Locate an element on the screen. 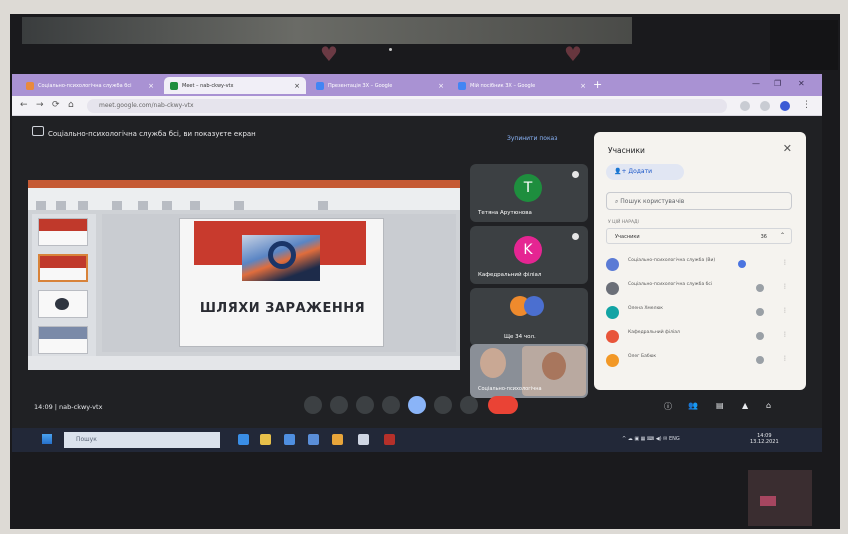  group-label: Учасники is located at coordinates (627, 237).